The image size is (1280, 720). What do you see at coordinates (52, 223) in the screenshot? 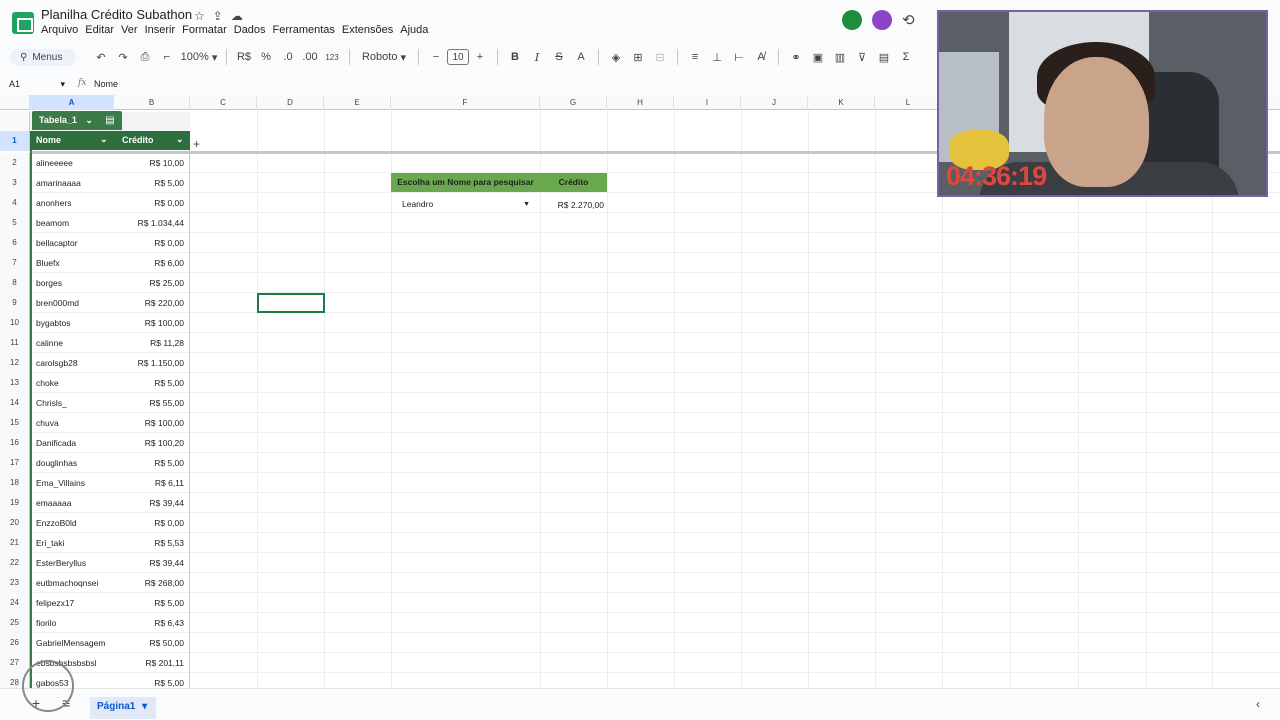
I see `table-cell-name: beamom` at bounding box center [52, 223].